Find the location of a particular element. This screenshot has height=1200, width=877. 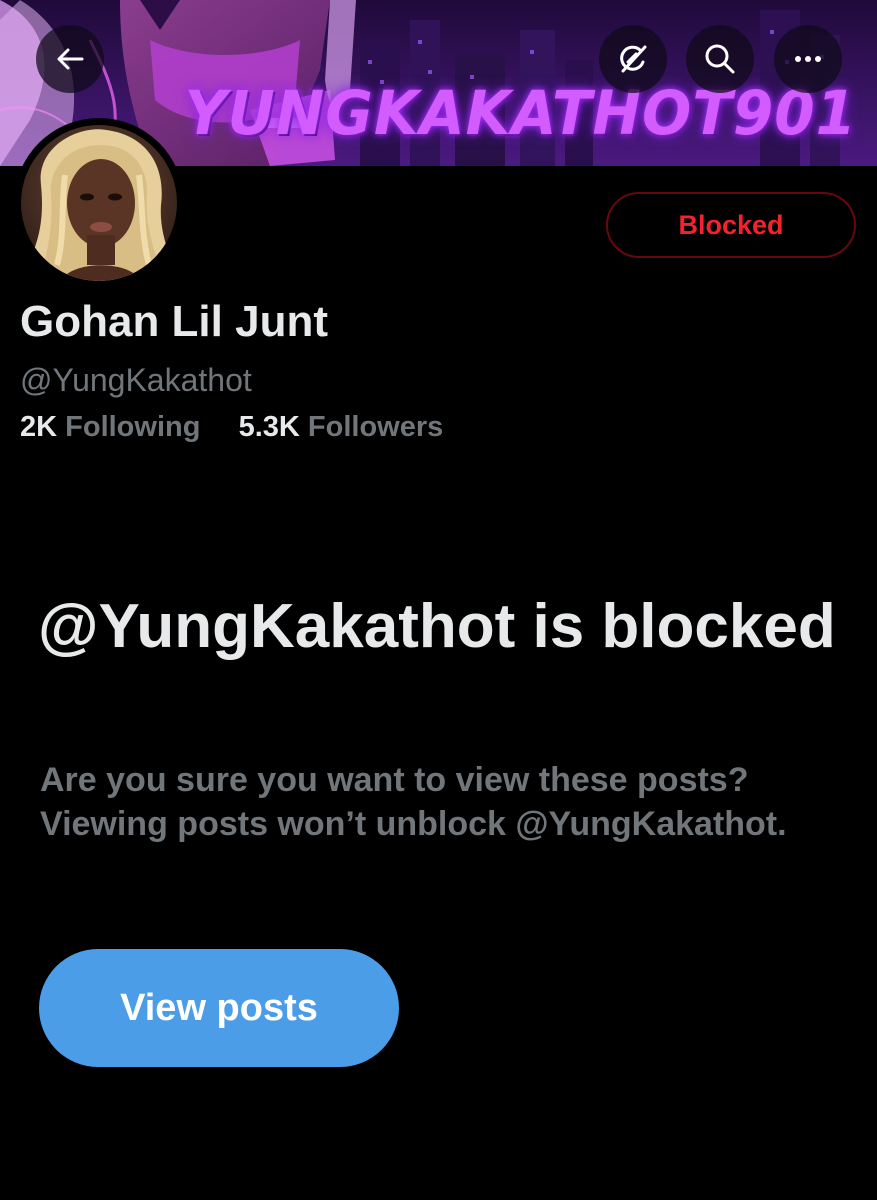

following-count: 2K is located at coordinates (39, 427).